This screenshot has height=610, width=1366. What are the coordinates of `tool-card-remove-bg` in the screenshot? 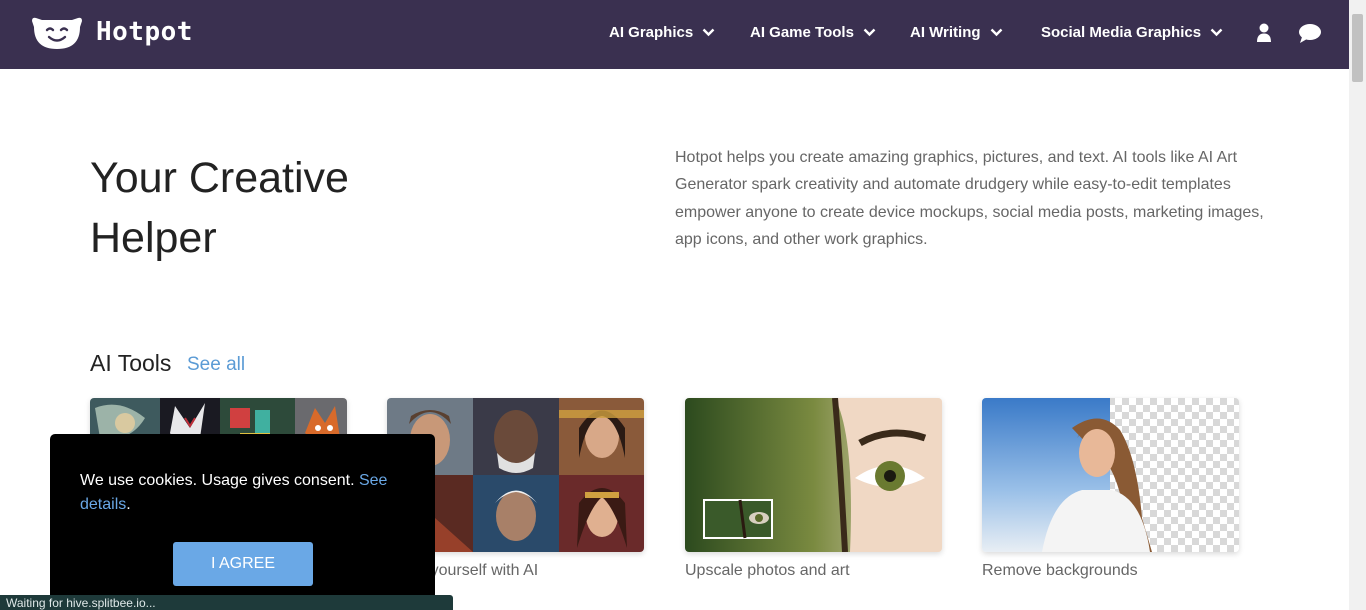 It's located at (1110, 475).